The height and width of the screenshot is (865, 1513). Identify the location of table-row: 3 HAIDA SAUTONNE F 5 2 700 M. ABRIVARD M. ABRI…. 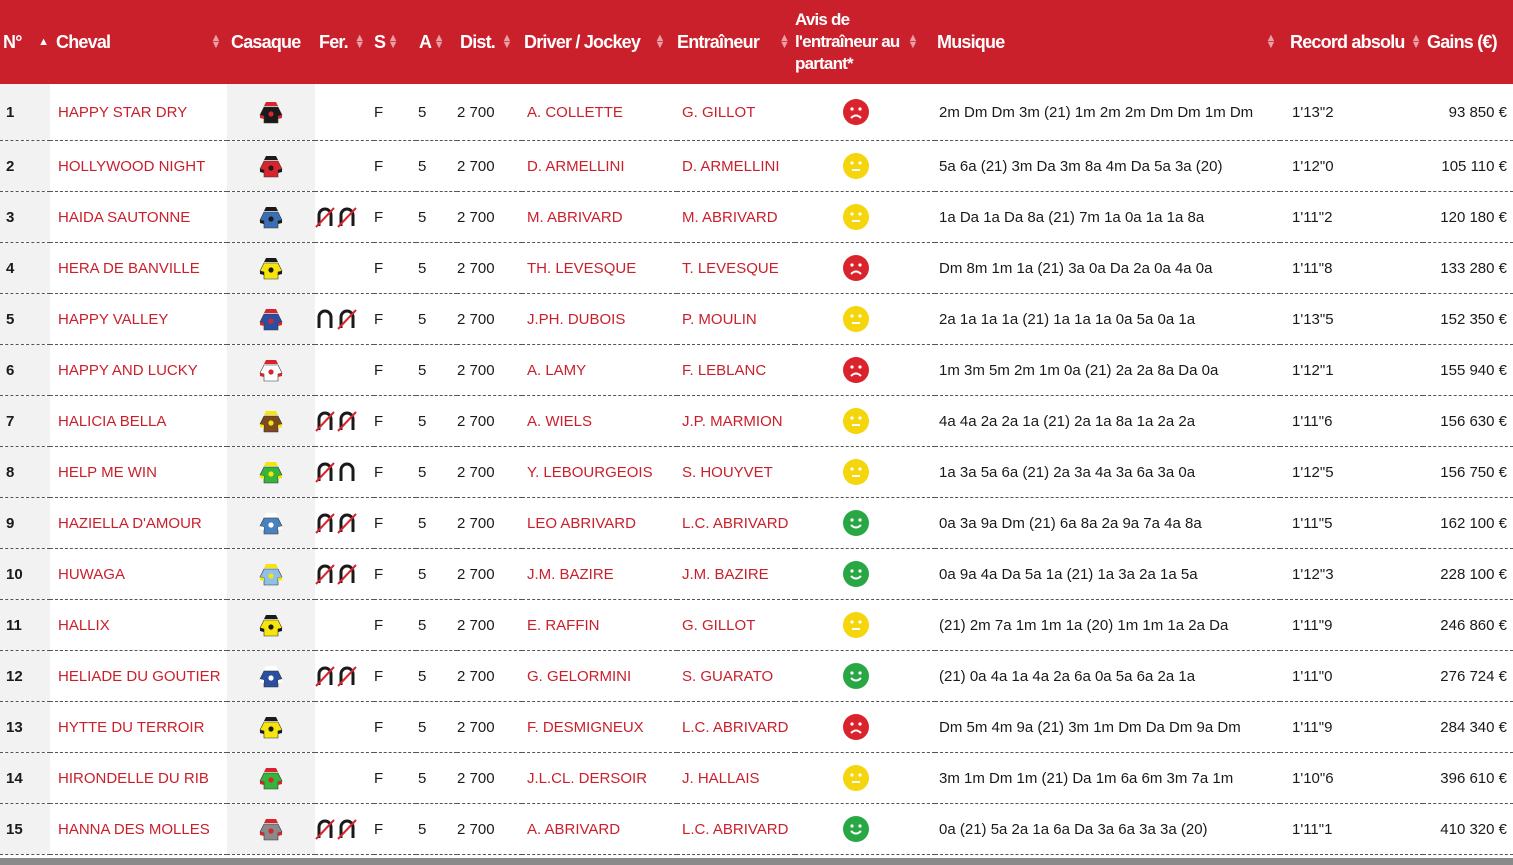
(756, 217).